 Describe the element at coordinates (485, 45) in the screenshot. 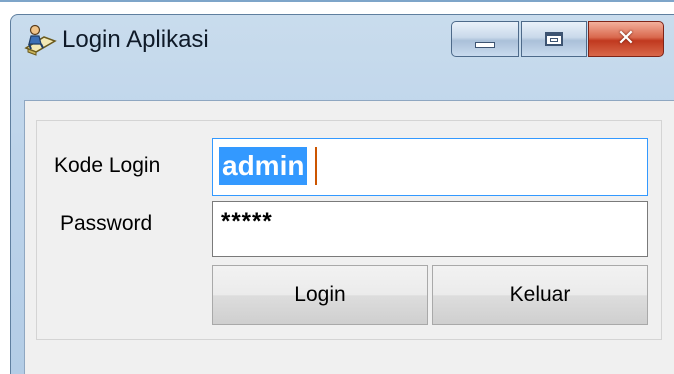

I see `minimize-icon` at that location.